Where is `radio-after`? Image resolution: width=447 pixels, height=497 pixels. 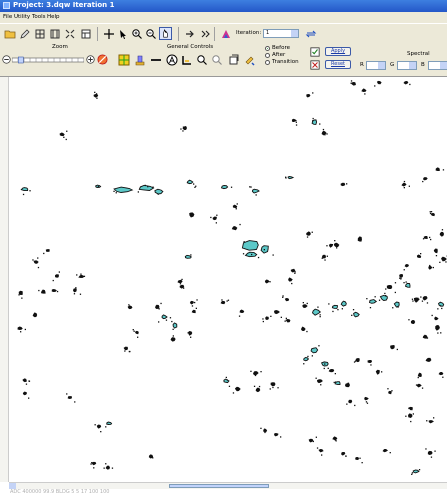
radio-after is located at coordinates (267, 55).